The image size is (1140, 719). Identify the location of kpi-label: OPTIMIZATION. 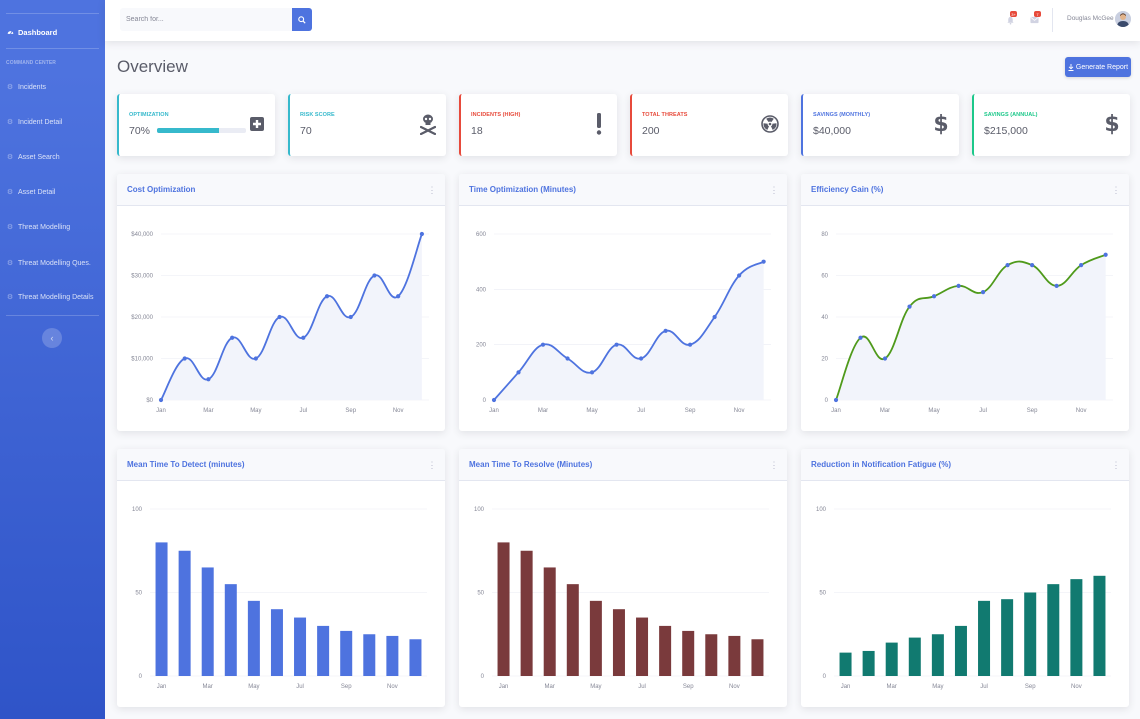
(149, 115).